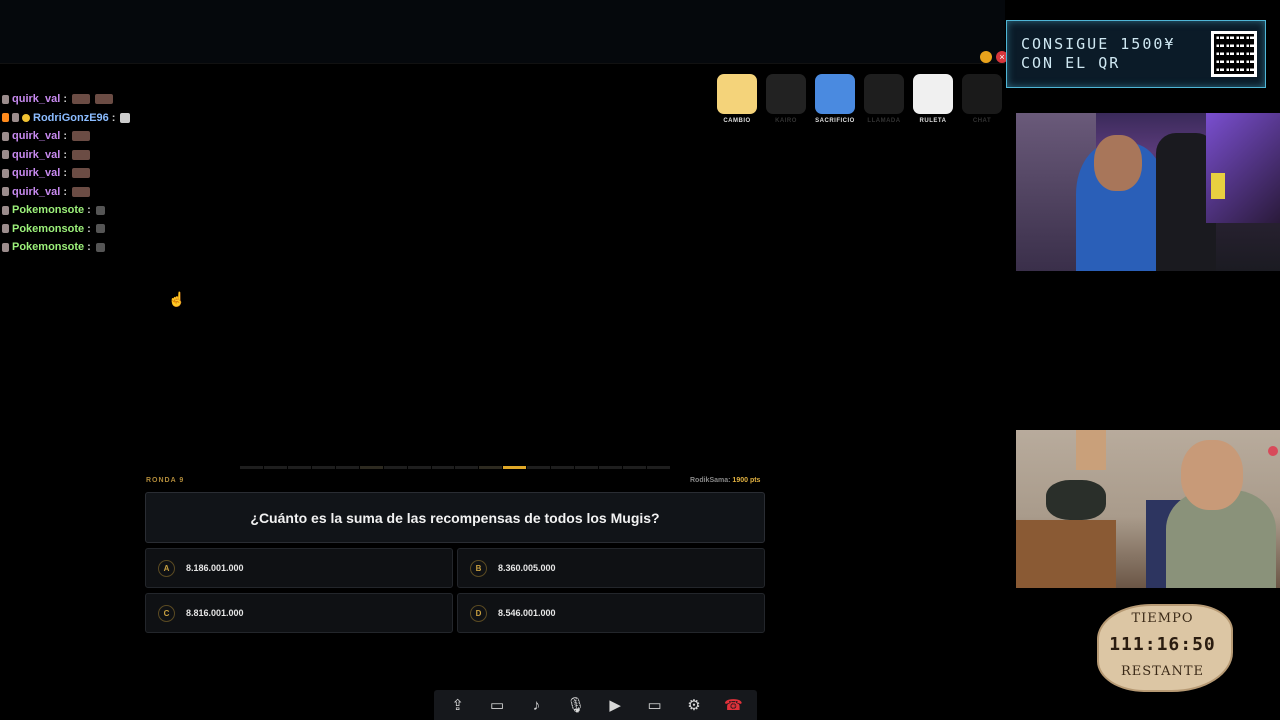 This screenshot has width=1280, height=720. What do you see at coordinates (1116, 54) in the screenshot?
I see `qr-banner-text: CONSIGUE 1500¥ CON EL QR` at bounding box center [1116, 54].